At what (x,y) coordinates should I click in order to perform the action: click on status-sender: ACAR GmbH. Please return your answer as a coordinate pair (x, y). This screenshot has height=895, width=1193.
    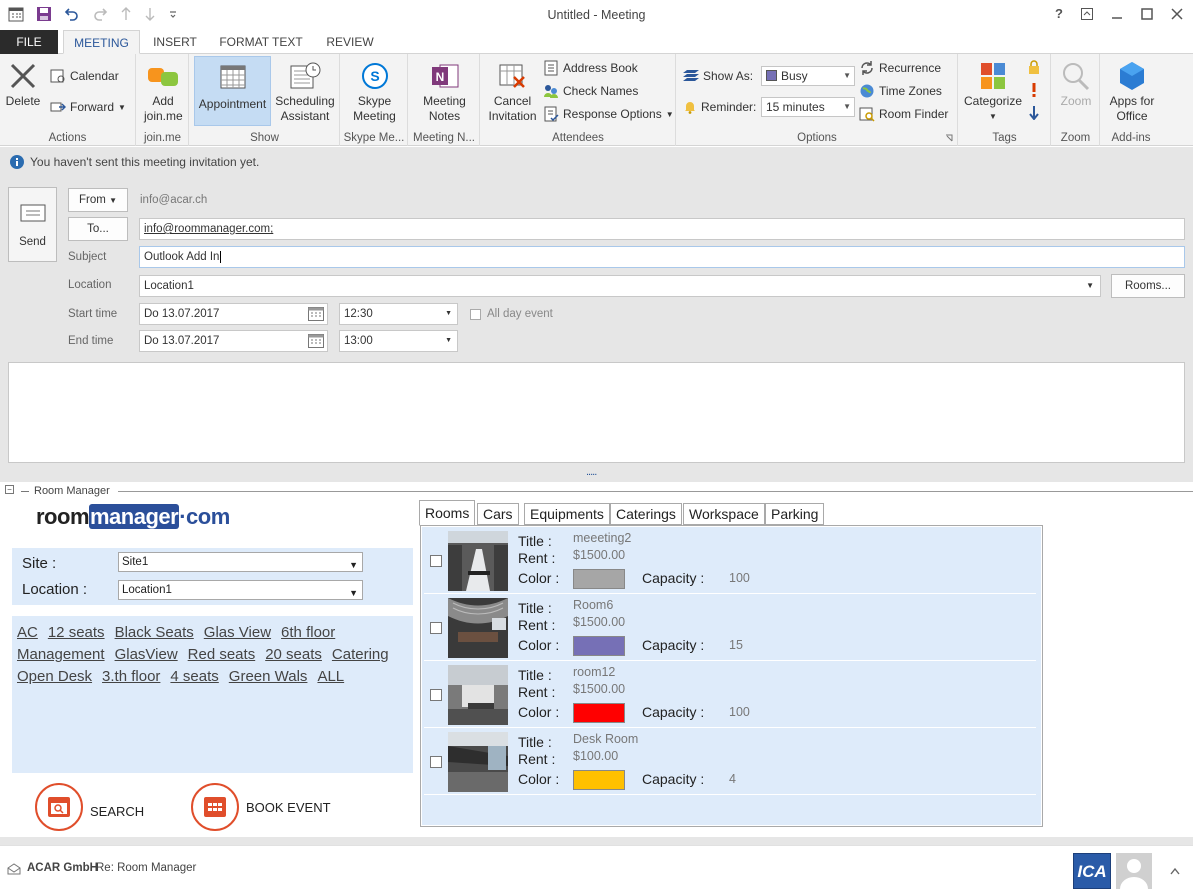
    Looking at the image, I should click on (62, 868).